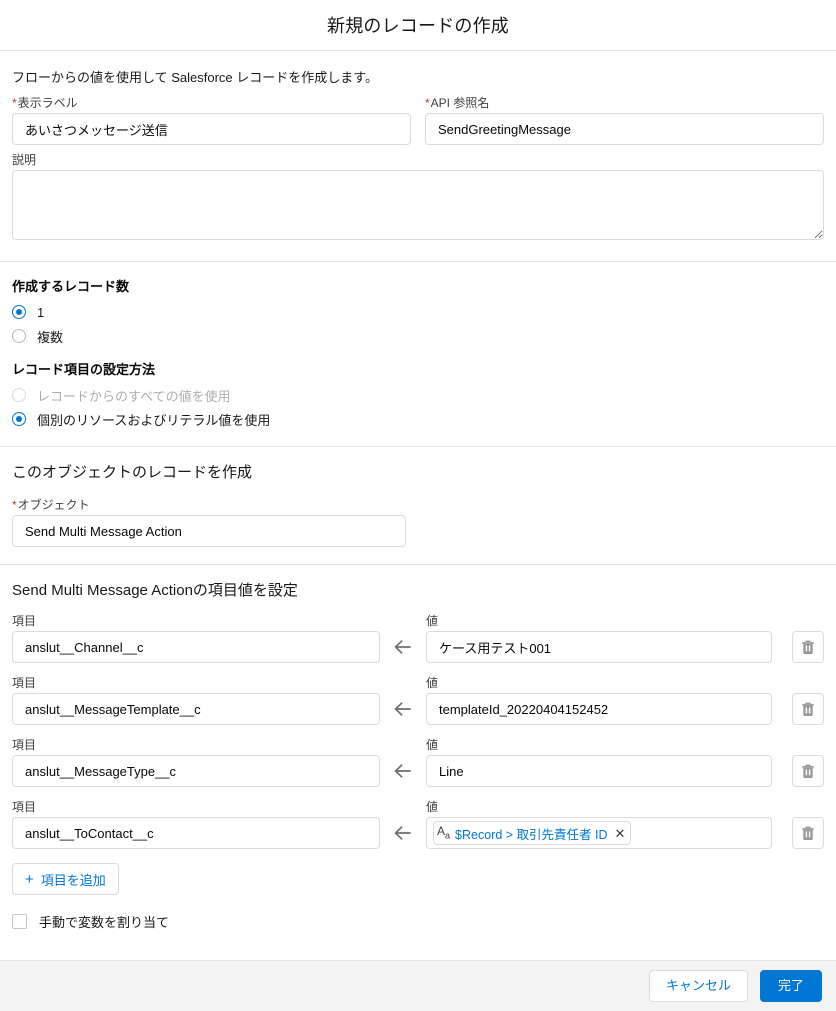  Describe the element at coordinates (418, 802) in the screenshot. I see `field-row-labels-4: 項目 値` at that location.